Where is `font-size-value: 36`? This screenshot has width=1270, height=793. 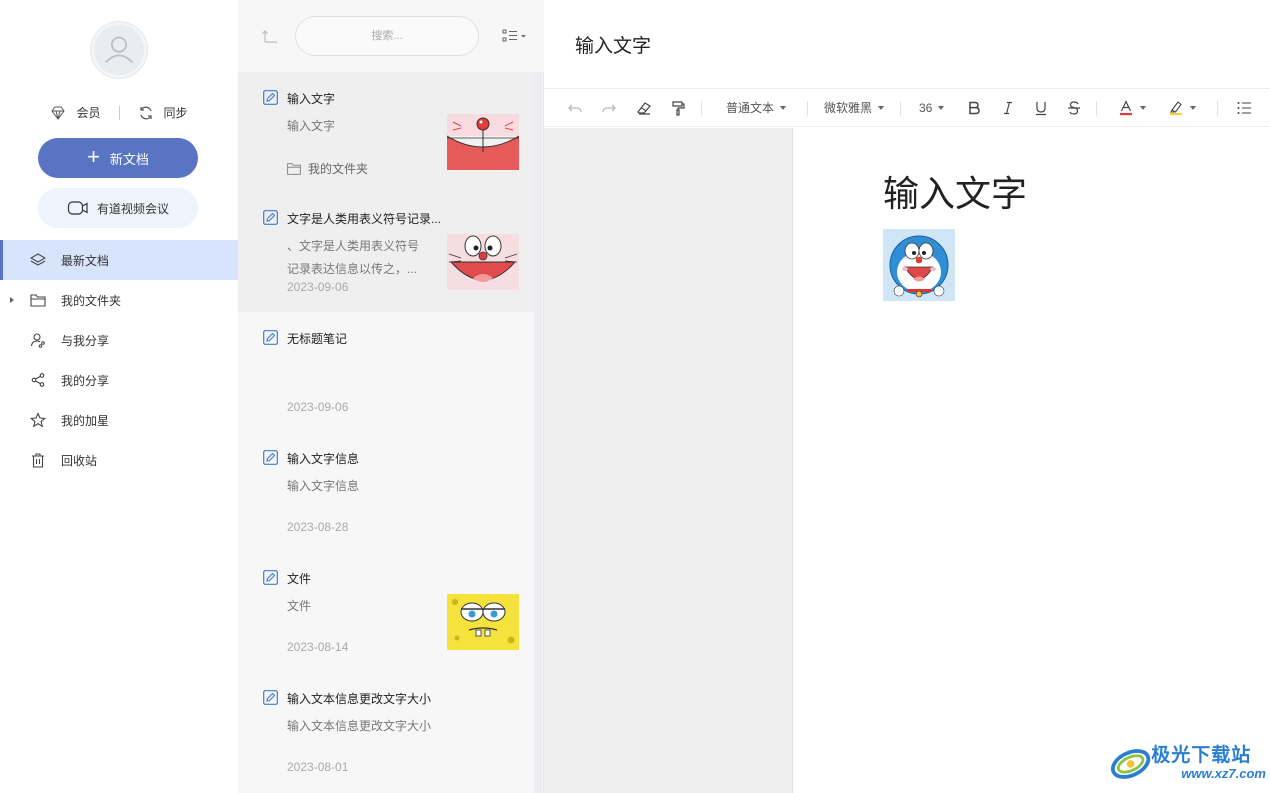
font-size-value: 36 is located at coordinates (926, 107).